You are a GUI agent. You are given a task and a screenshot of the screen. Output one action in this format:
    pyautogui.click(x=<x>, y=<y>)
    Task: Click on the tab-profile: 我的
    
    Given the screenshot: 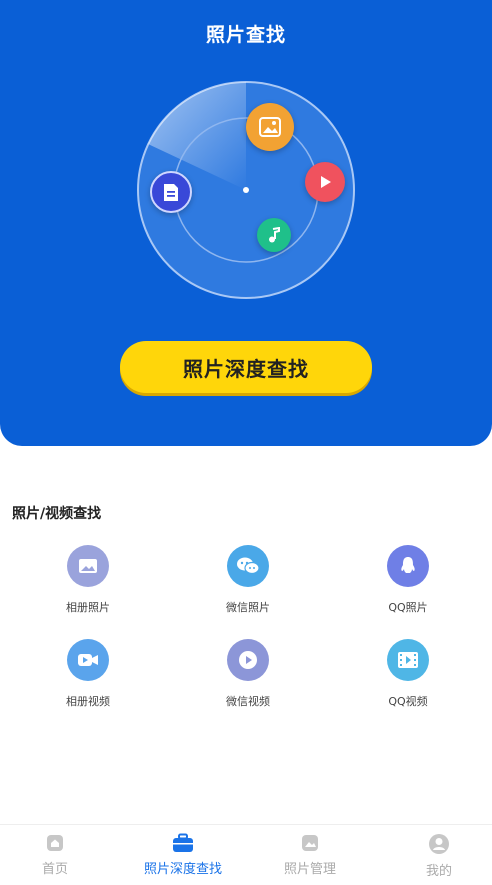 What is the action you would take?
    pyautogui.click(x=439, y=855)
    